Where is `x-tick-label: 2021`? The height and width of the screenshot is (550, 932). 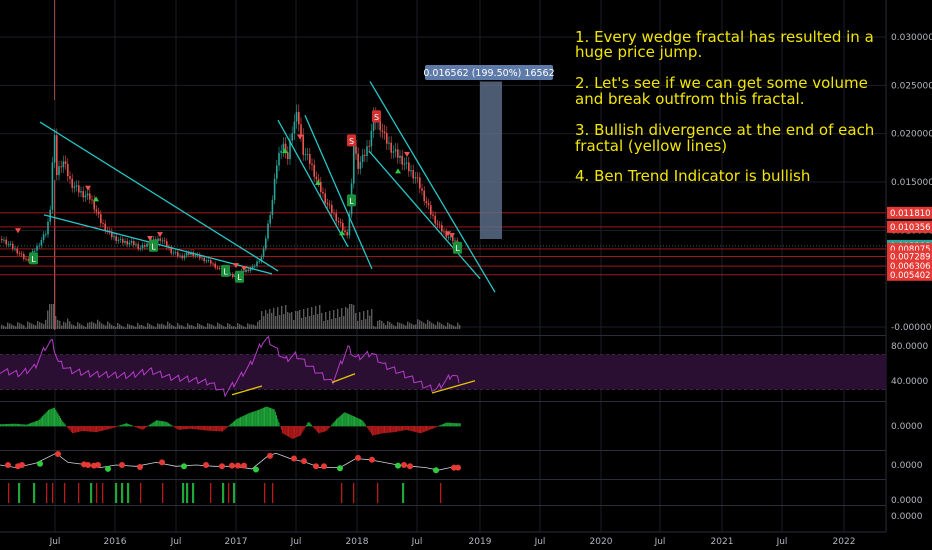 x-tick-label: 2021 is located at coordinates (722, 542).